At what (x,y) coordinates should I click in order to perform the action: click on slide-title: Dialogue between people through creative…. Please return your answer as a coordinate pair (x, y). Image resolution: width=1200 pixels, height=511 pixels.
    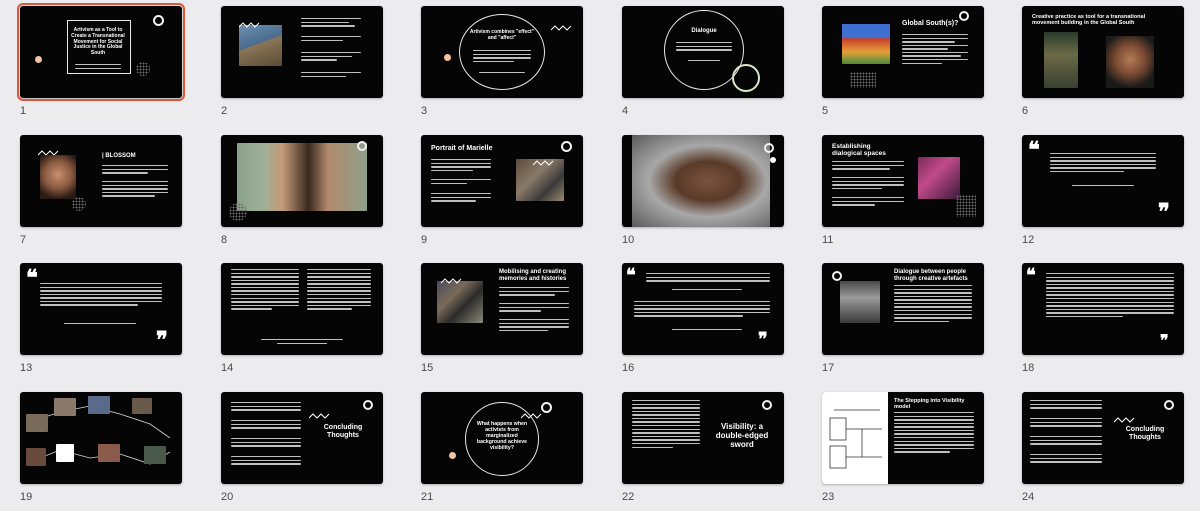
    Looking at the image, I should click on (931, 275).